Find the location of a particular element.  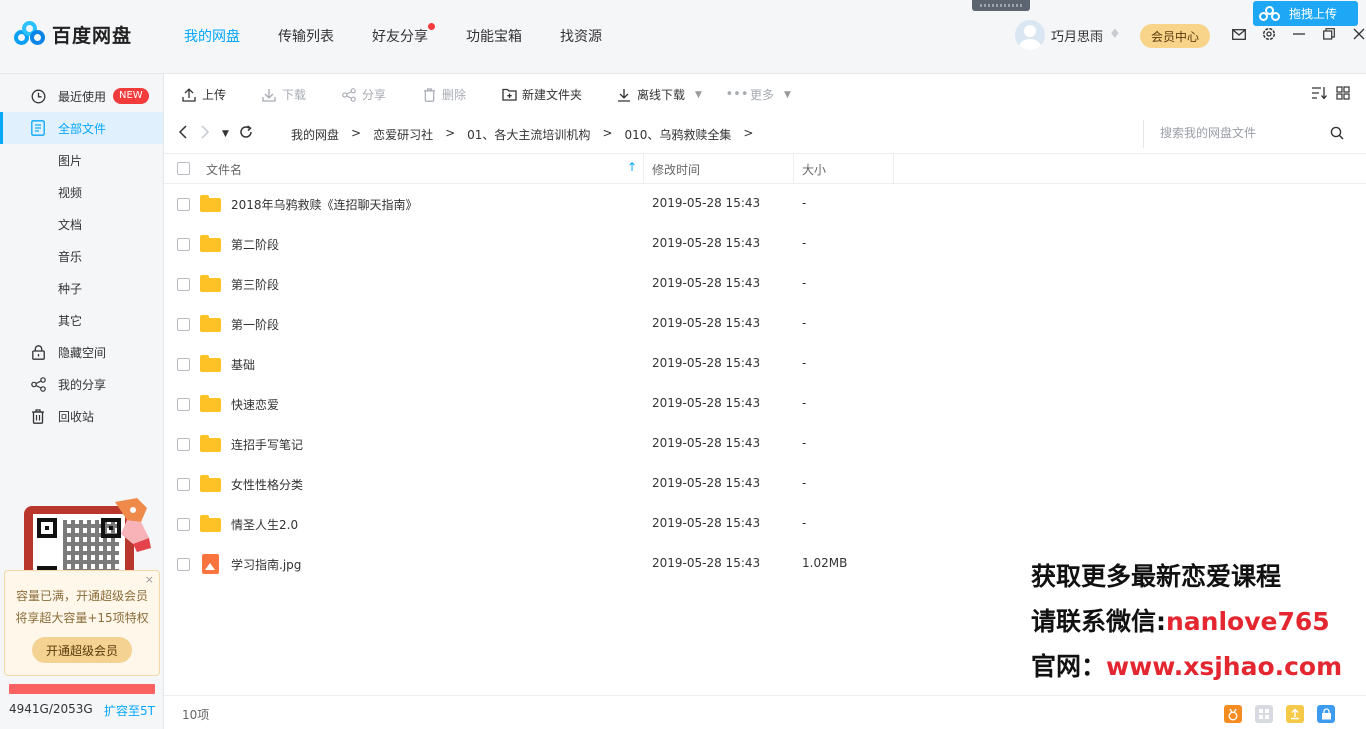

sort-ascending-icon: ↑ is located at coordinates (632, 167).